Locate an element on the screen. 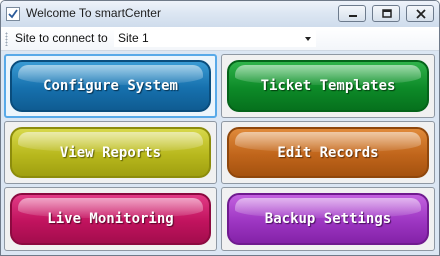  backup-settings-label: Backup Settings is located at coordinates (328, 219).